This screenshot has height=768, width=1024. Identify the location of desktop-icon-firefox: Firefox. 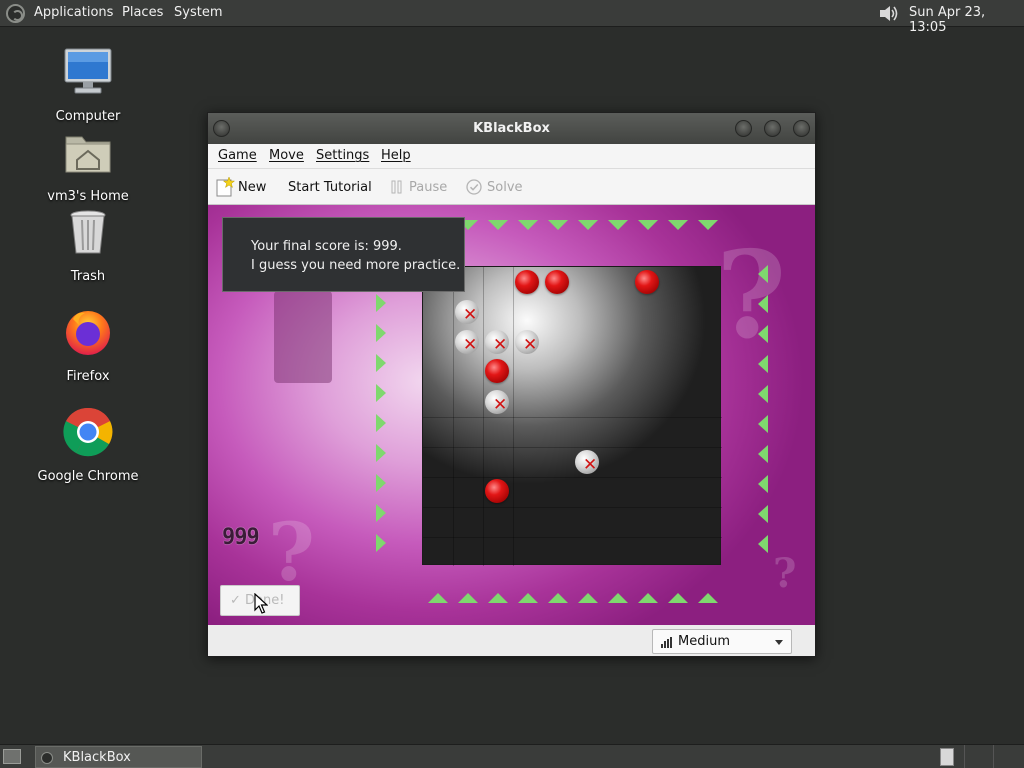
(88, 345).